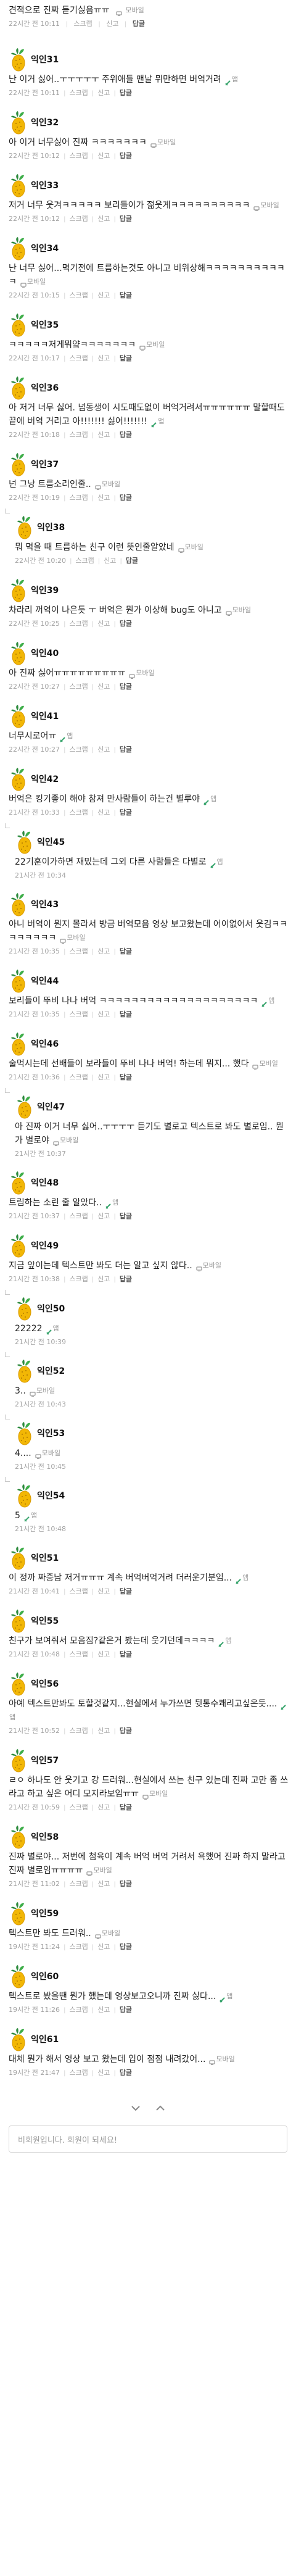 The width and height of the screenshot is (296, 2576). I want to click on comment-nickname: 익인48, so click(45, 1182).